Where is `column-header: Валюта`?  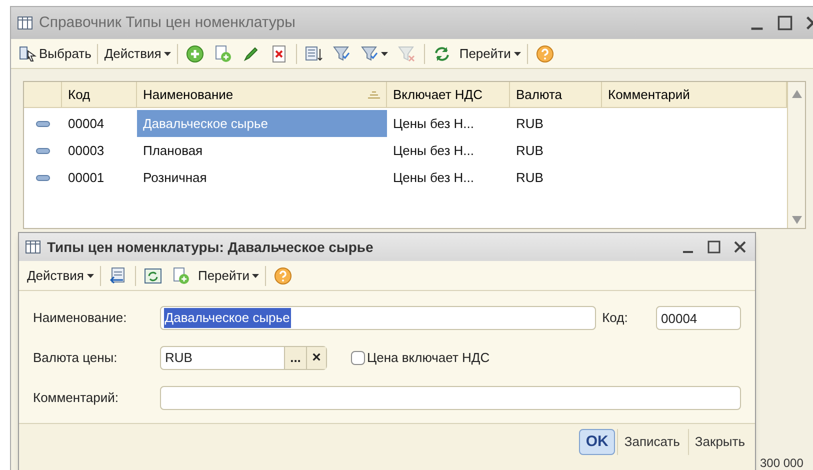 column-header: Валюта is located at coordinates (556, 94).